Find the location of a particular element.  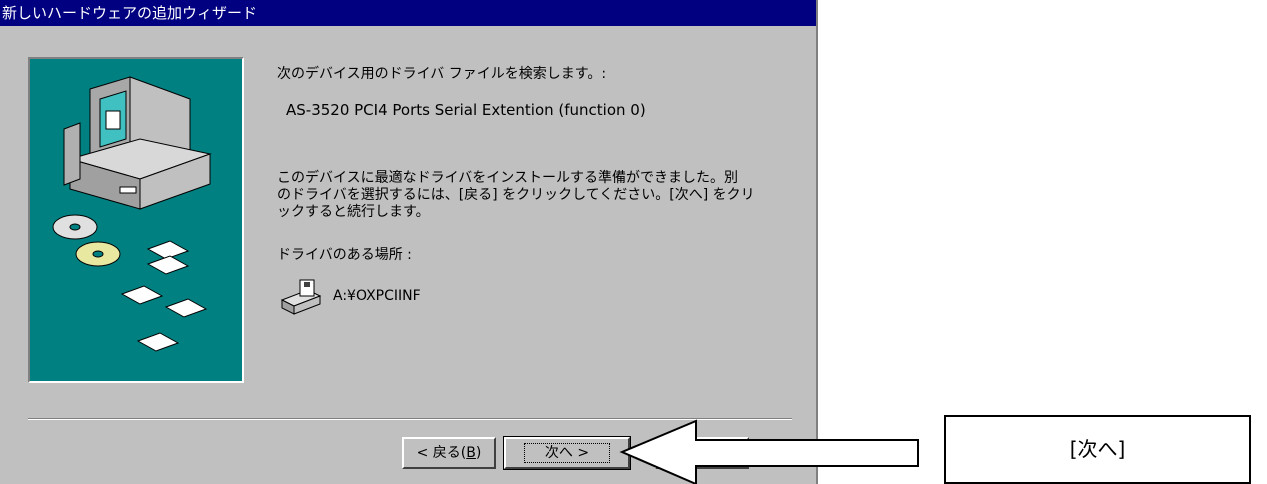

next-callout-label: [次へ] is located at coordinates (1097, 449).